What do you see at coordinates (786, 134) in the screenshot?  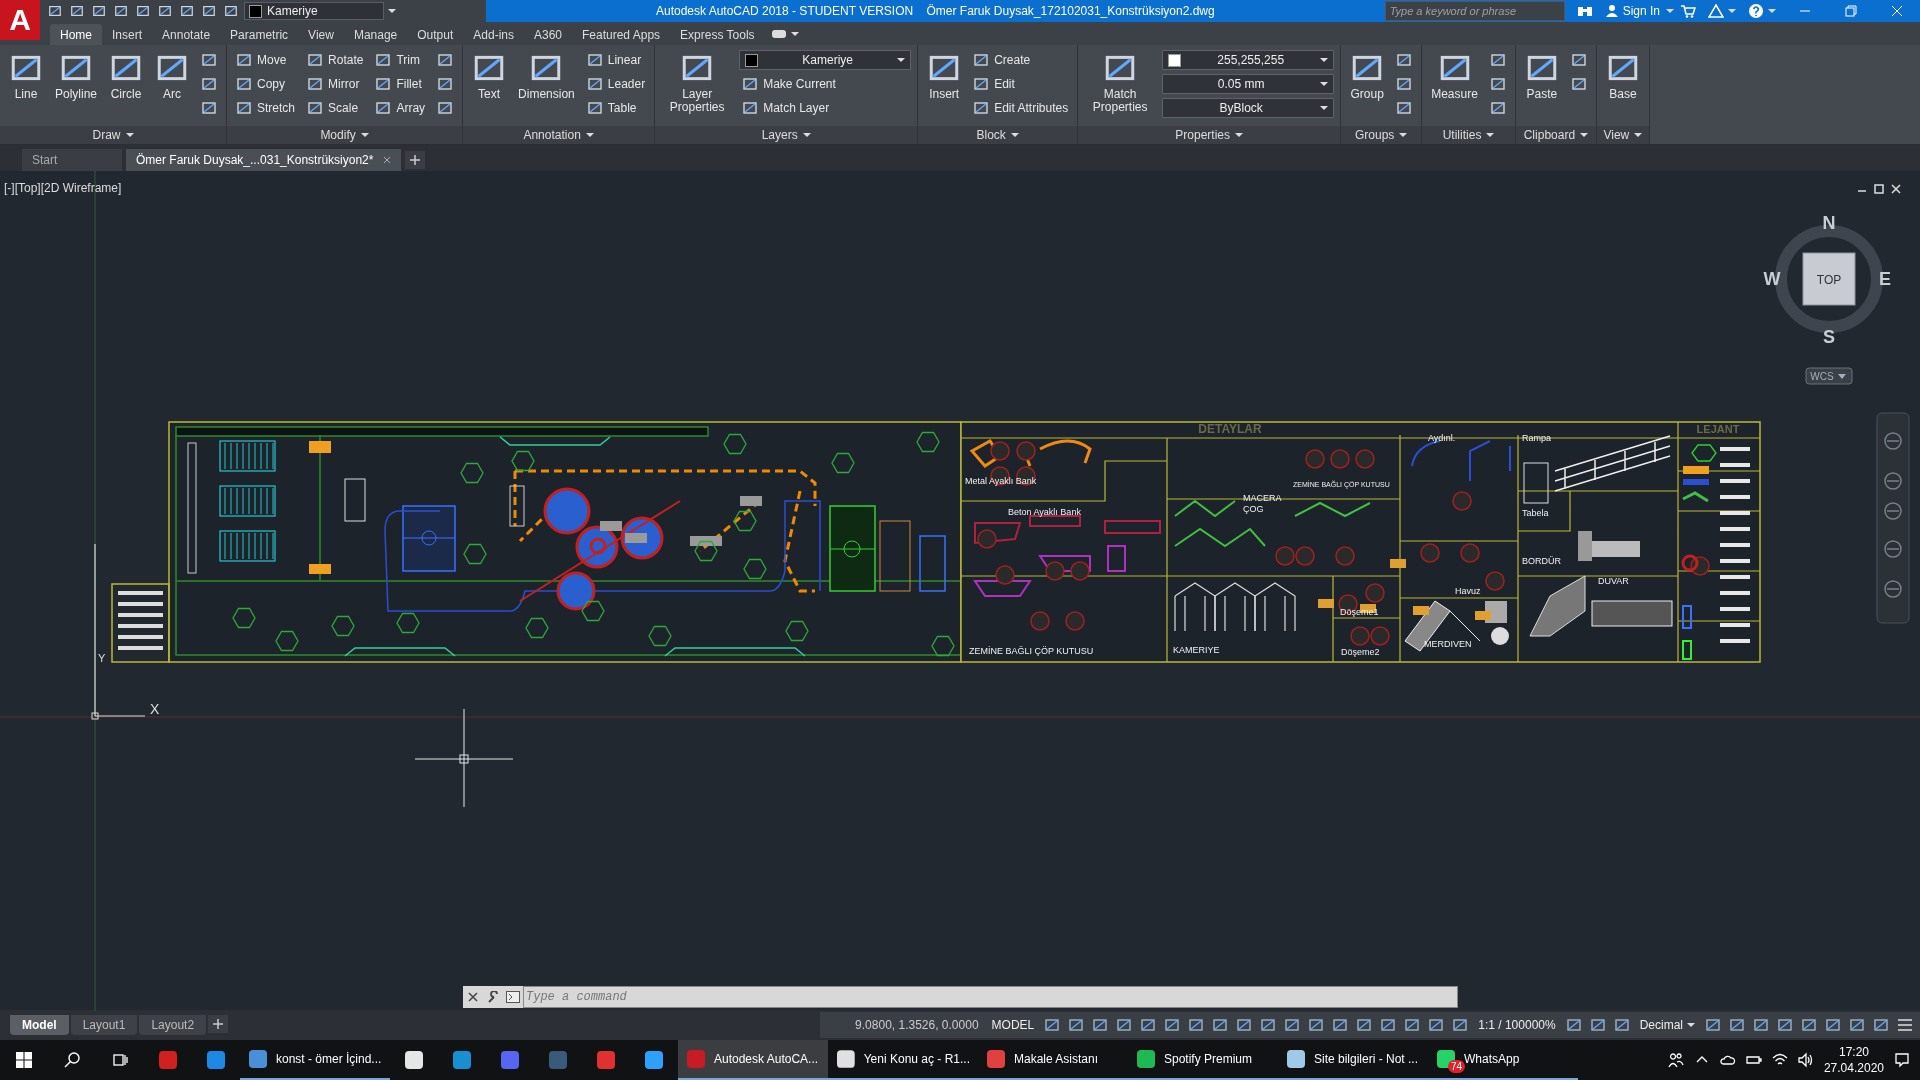 I see `panel-title-button: Layers` at bounding box center [786, 134].